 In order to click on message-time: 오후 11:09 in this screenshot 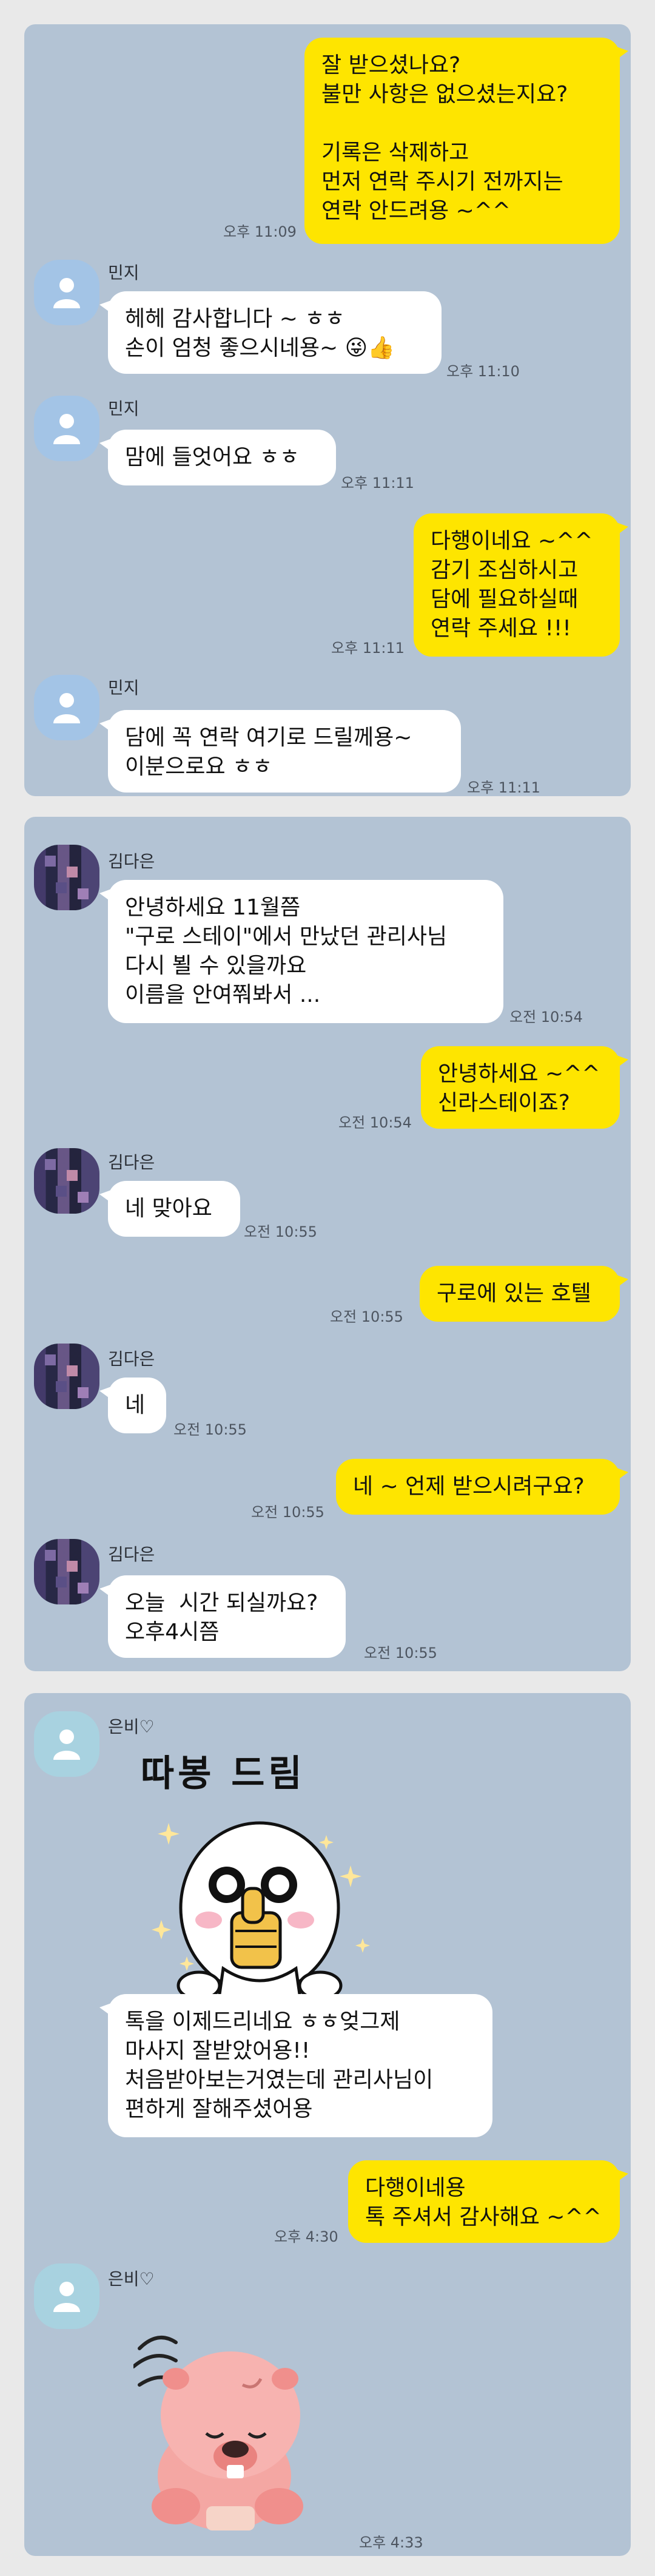, I will do `click(260, 231)`.